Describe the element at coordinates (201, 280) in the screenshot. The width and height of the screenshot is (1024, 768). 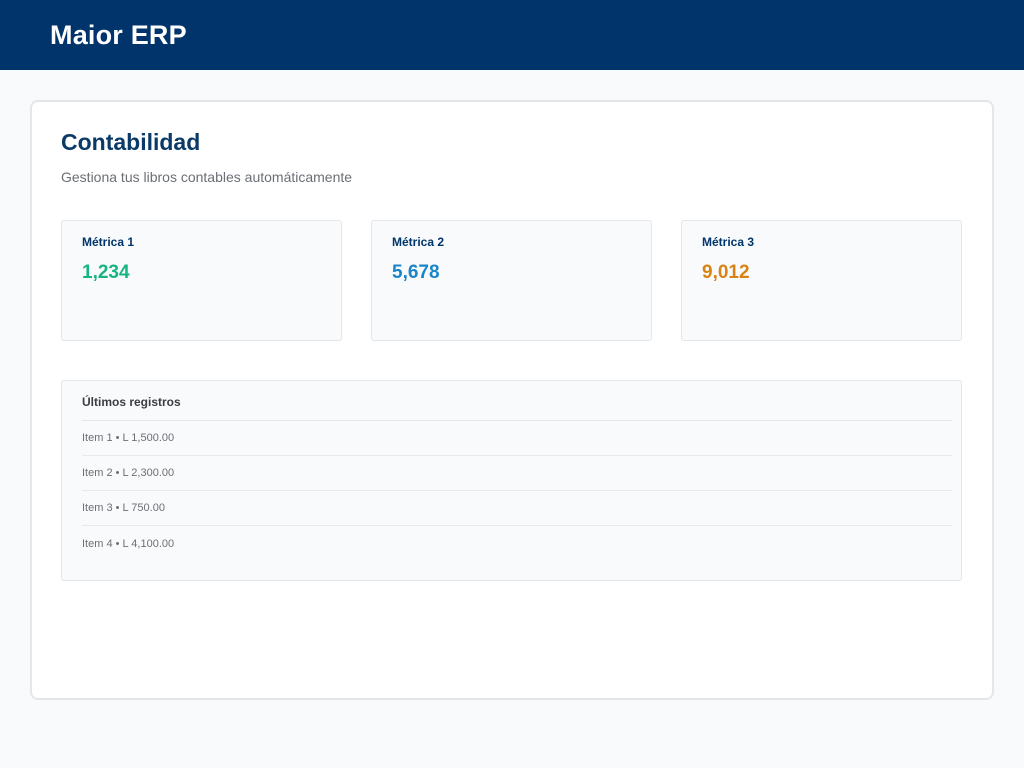
I see `metric-card-1: Métrica 1 1,234` at that location.